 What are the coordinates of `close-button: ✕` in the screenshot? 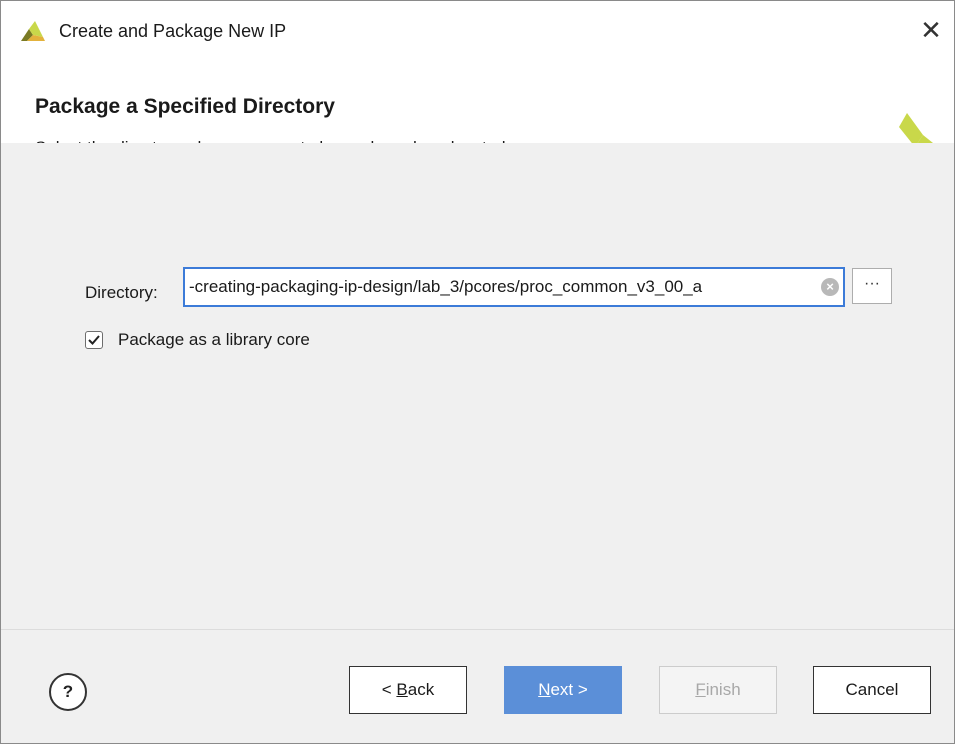 It's located at (931, 30).